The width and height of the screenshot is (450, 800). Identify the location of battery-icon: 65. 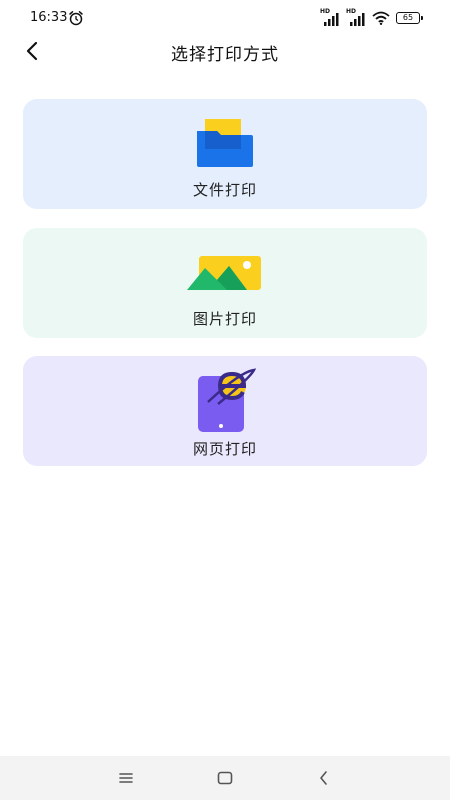
(409, 18).